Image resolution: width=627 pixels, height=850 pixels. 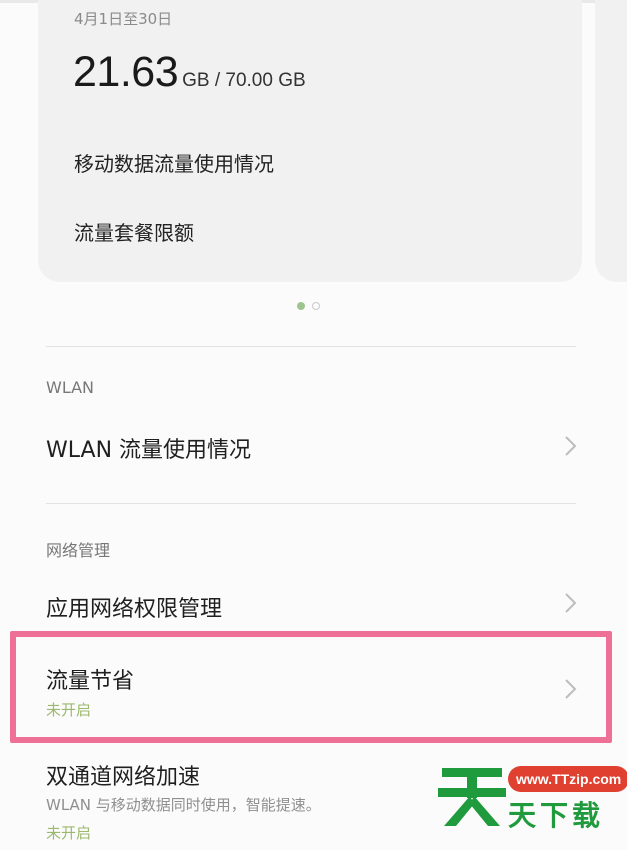 I want to click on section-header-wlan: WLAN, so click(x=70, y=387).